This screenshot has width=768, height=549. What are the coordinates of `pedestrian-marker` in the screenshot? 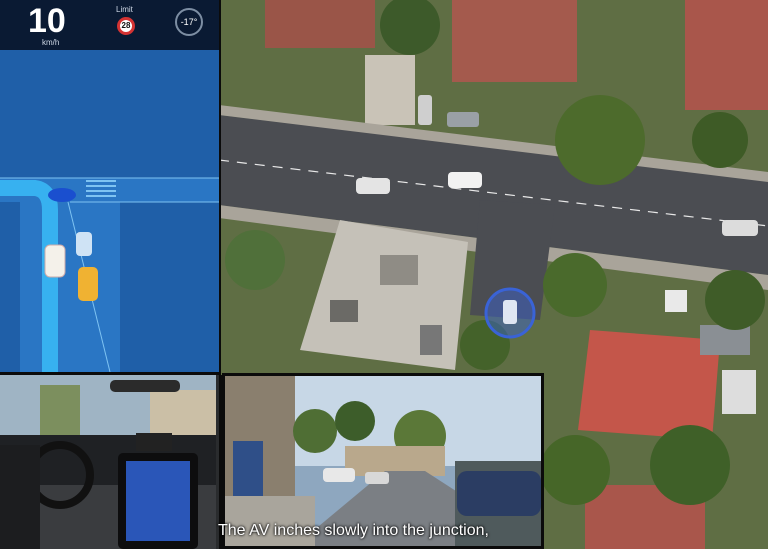 It's located at (62, 195).